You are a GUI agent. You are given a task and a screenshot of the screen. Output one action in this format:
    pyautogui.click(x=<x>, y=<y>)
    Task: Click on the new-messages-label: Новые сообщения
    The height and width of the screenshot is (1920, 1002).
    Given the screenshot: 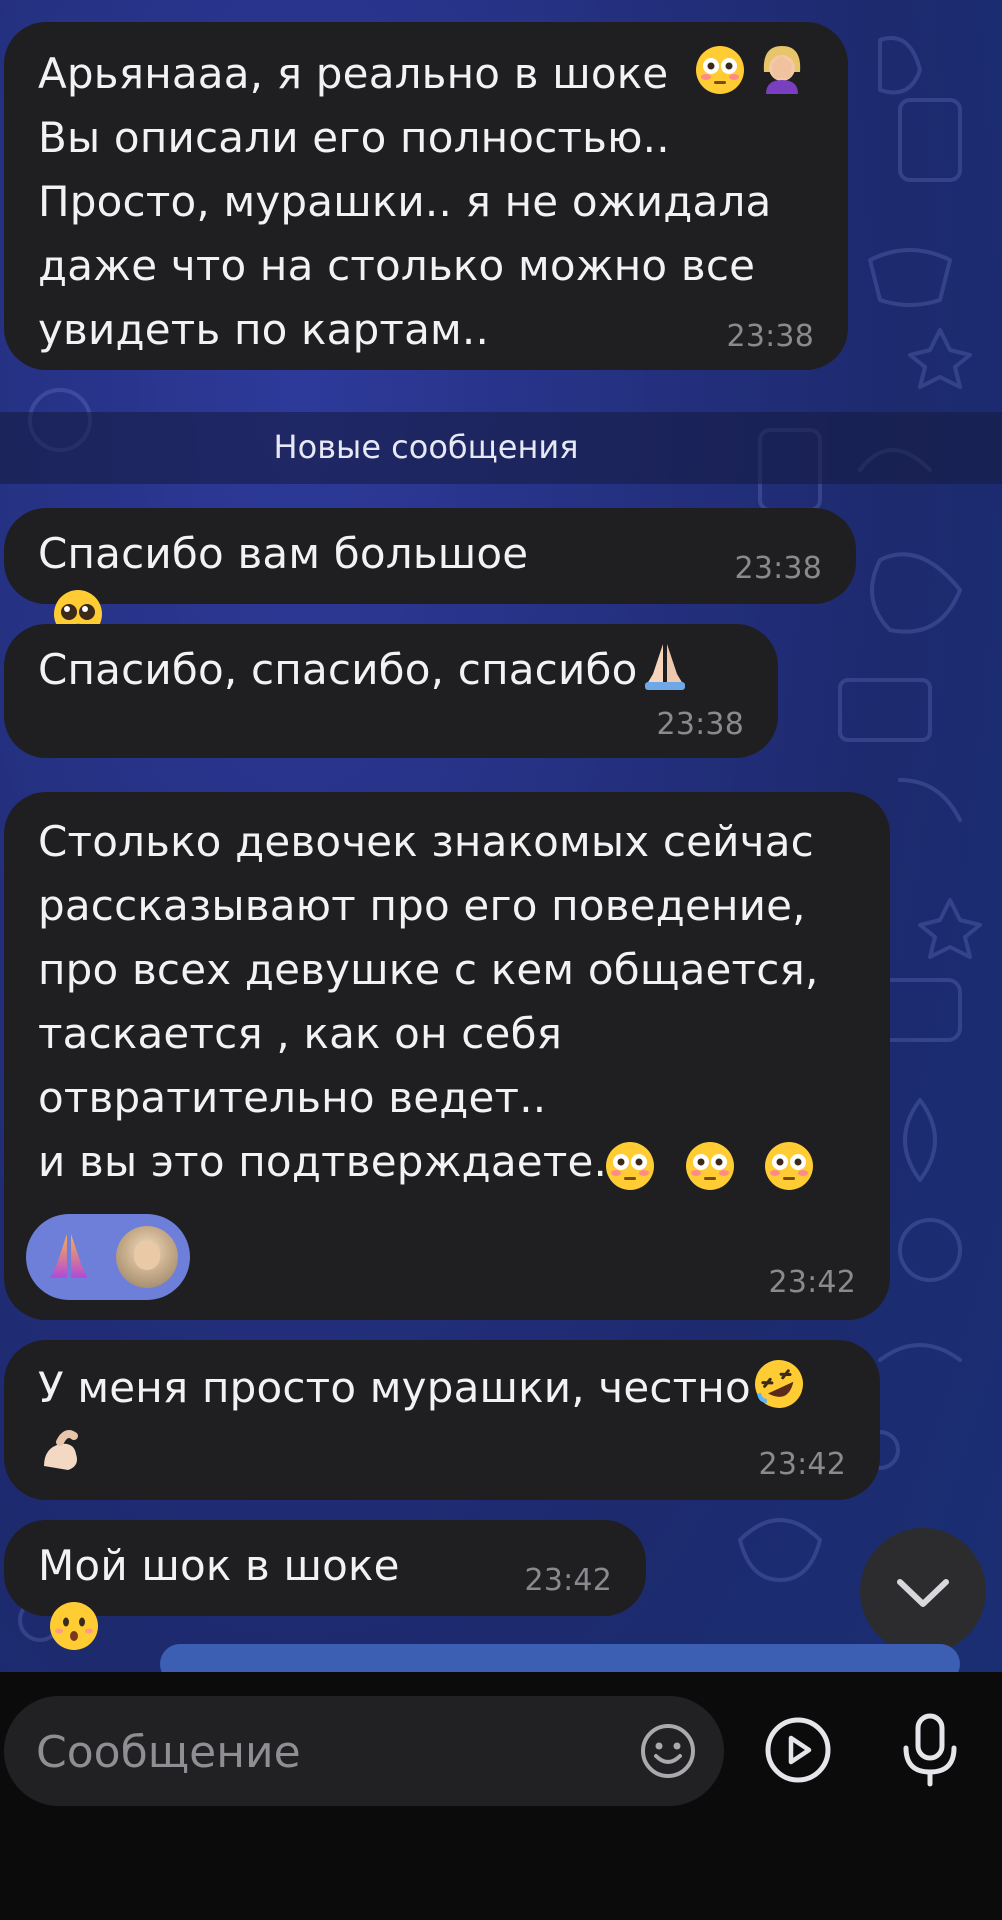 What is the action you would take?
    pyautogui.click(x=426, y=447)
    